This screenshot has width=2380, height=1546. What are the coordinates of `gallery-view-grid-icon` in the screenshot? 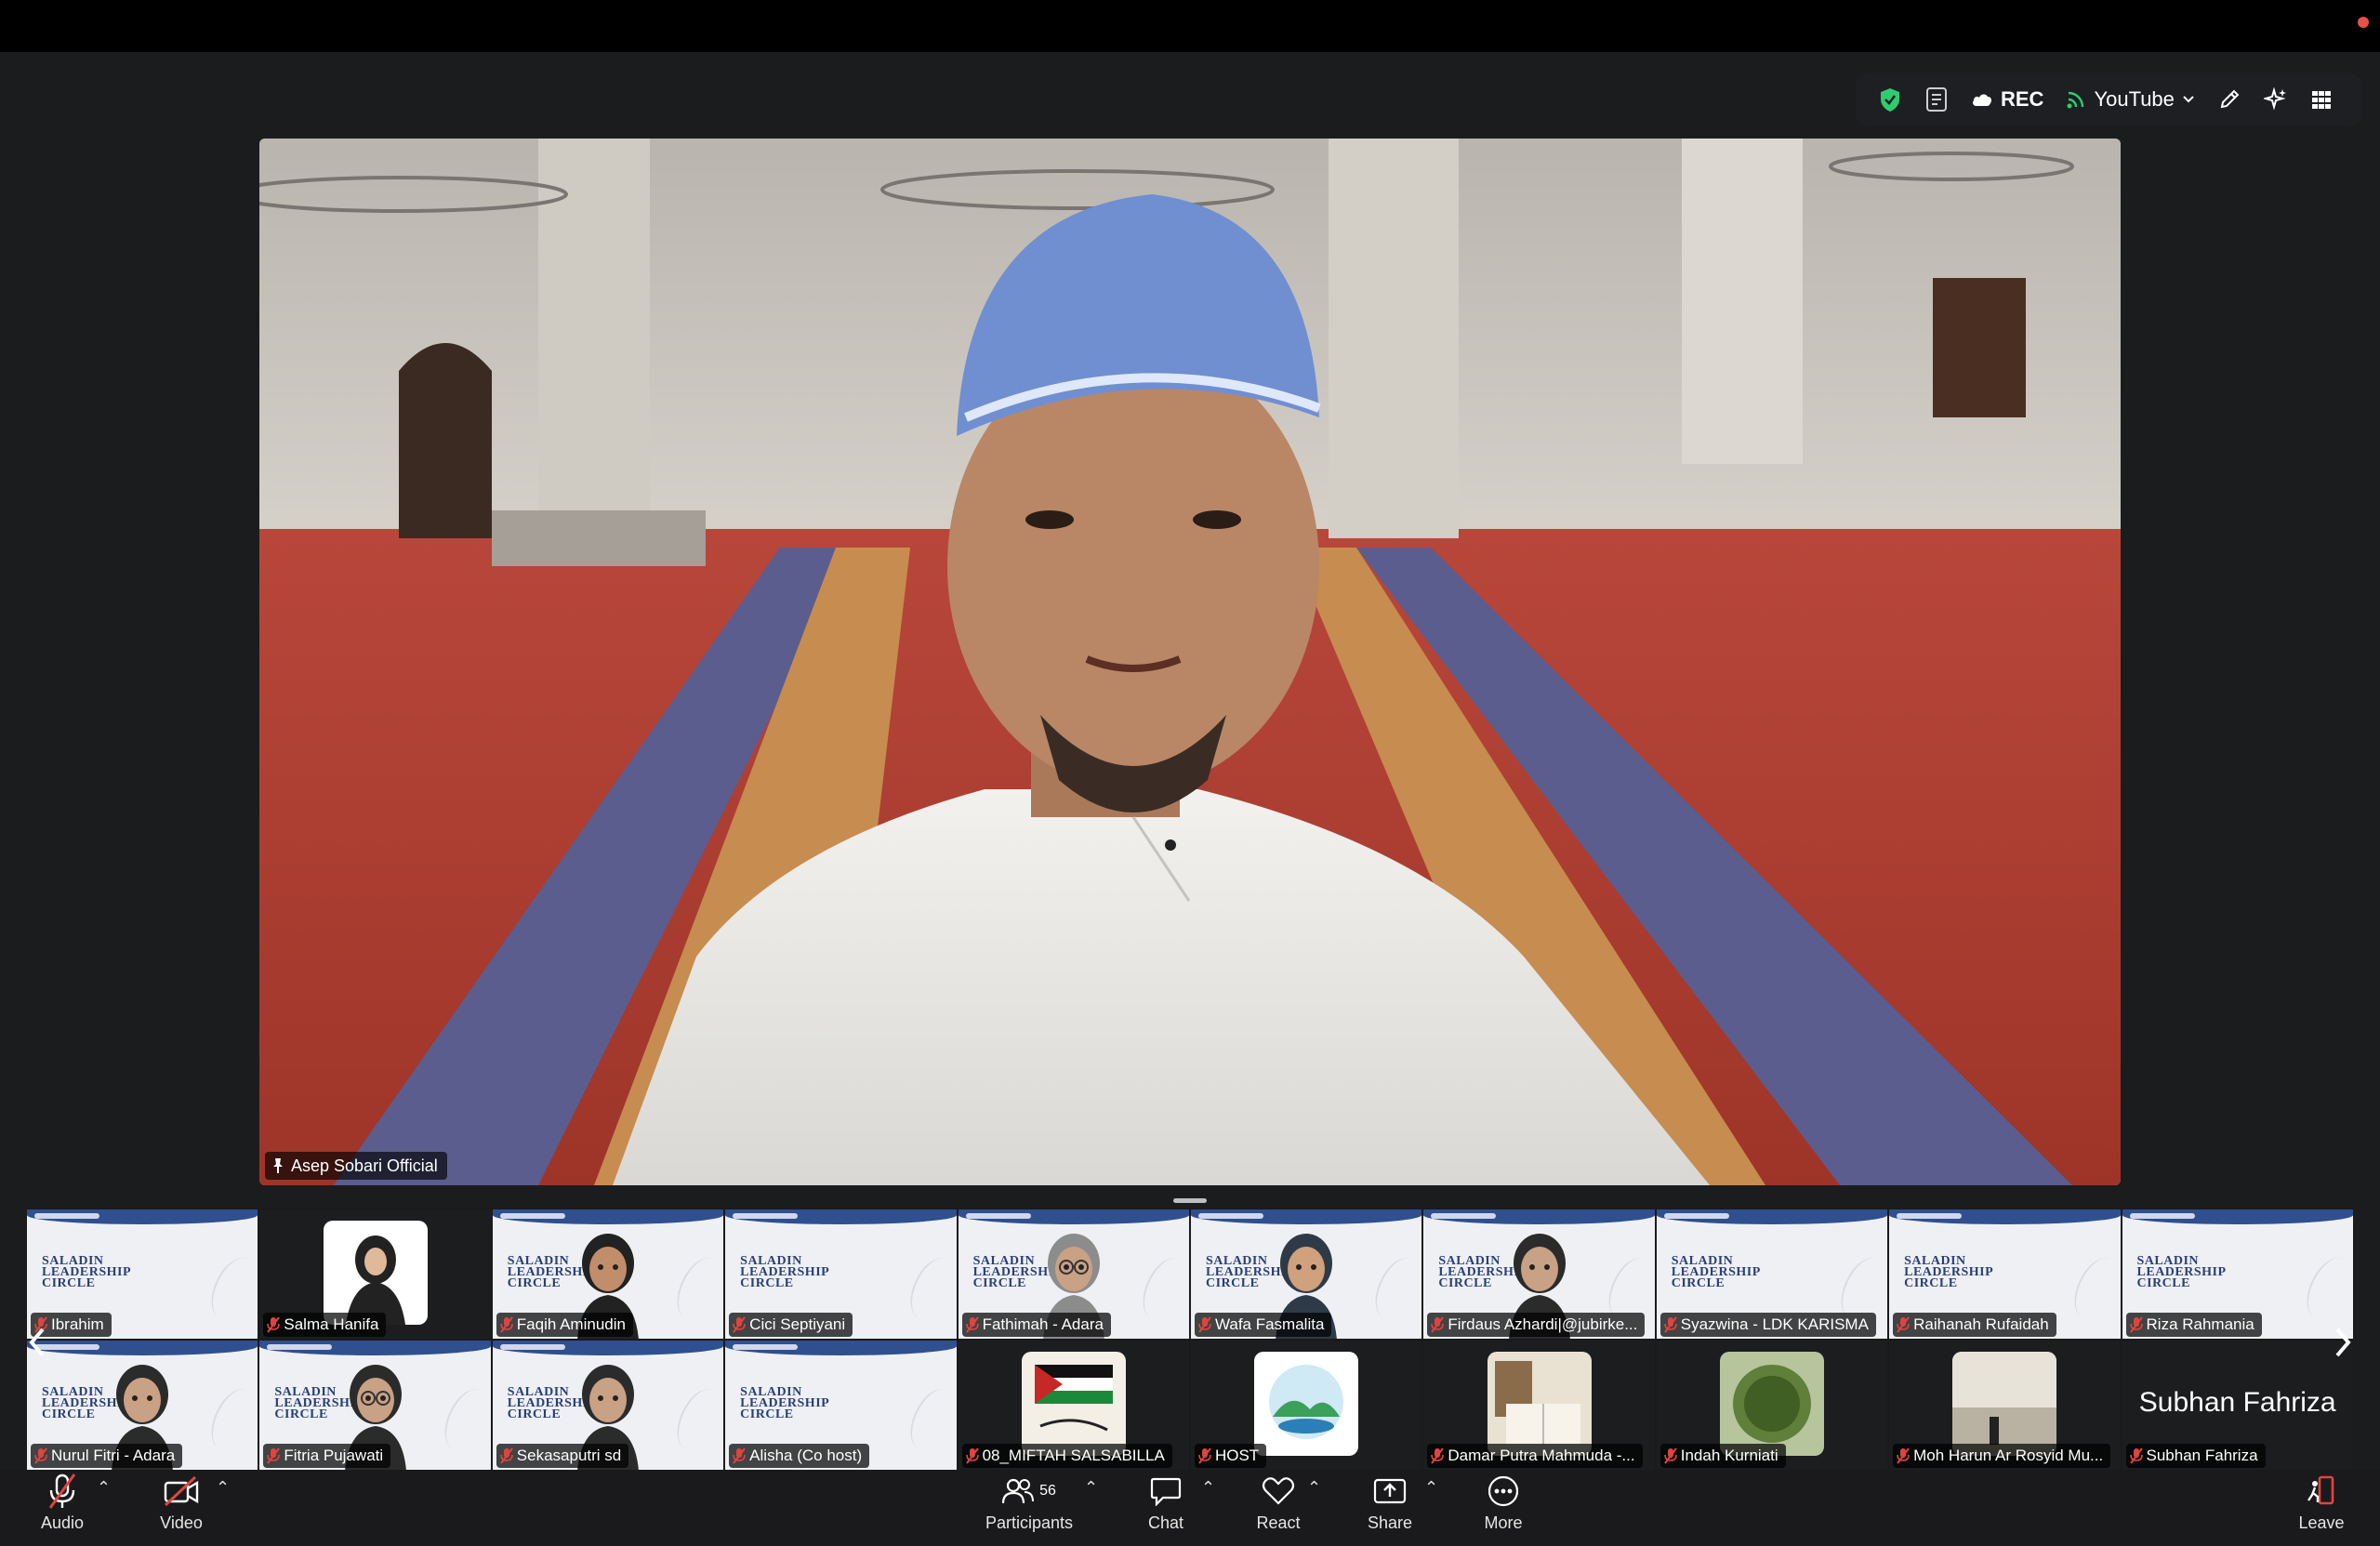 It's located at (2321, 99).